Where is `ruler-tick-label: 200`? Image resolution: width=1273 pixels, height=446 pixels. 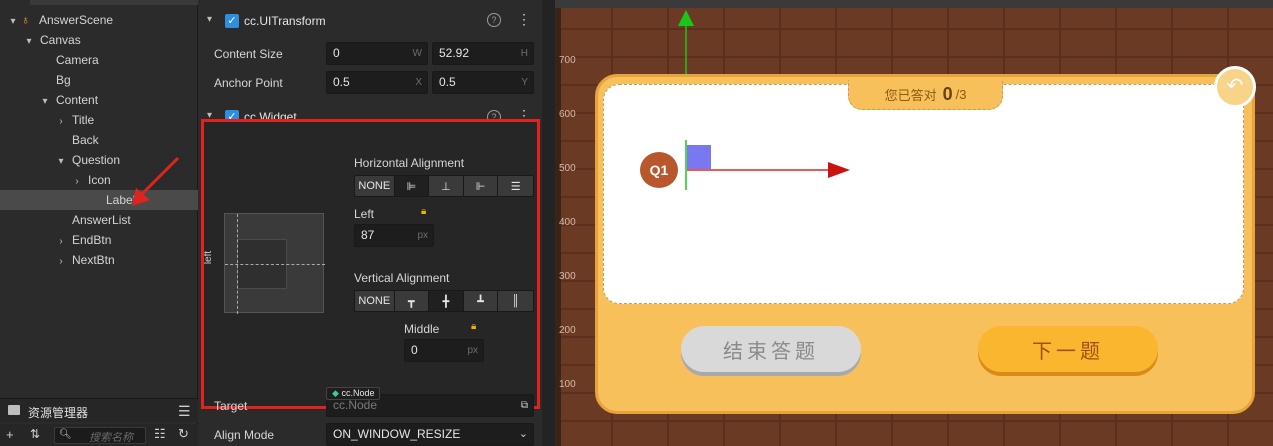 ruler-tick-label: 200 is located at coordinates (567, 330).